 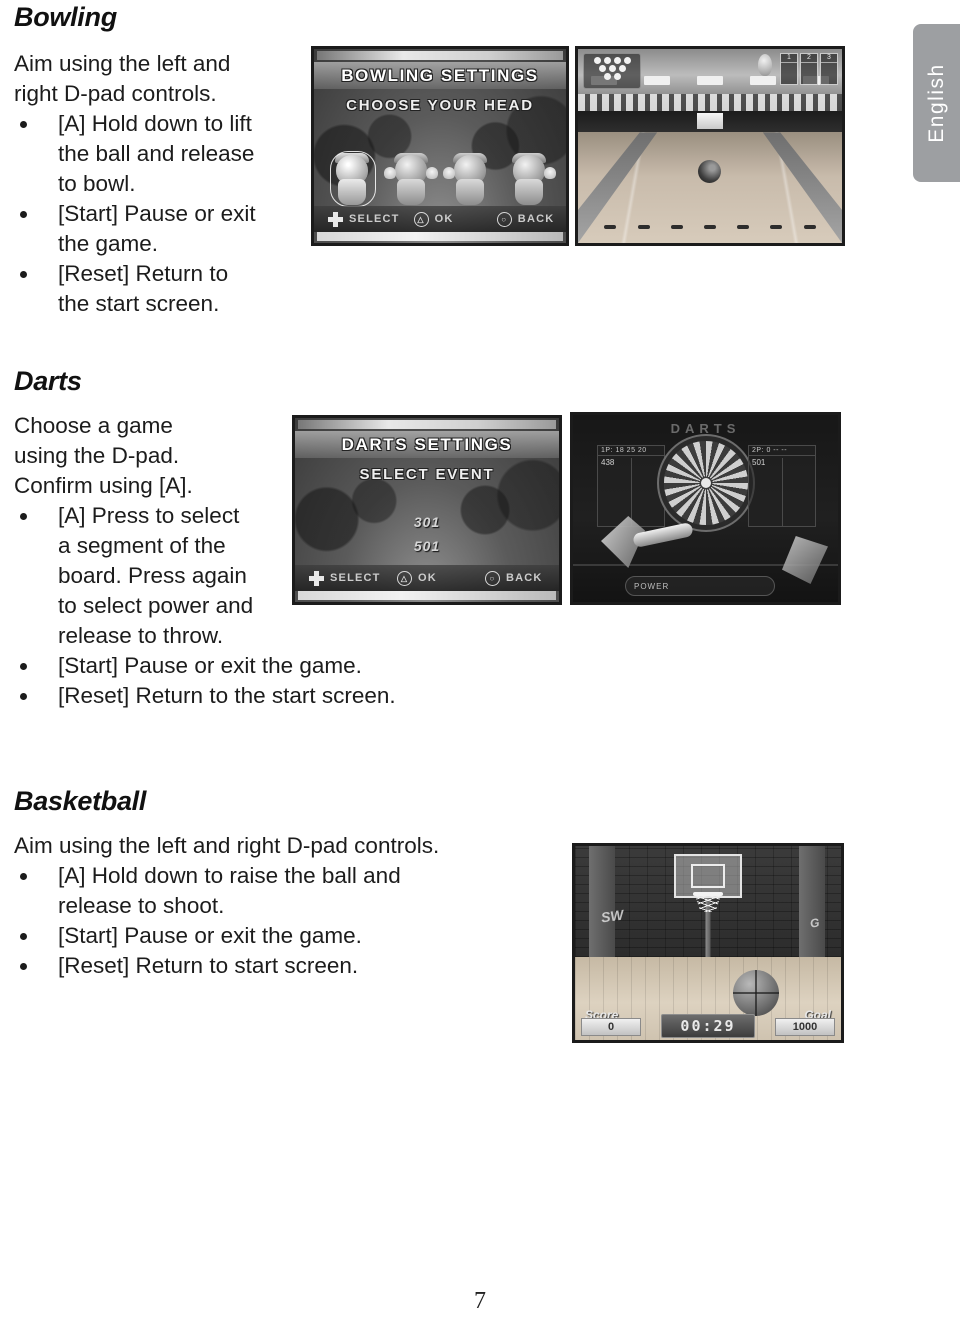 What do you see at coordinates (152, 575) in the screenshot?
I see `bullet-line: board. Press again` at bounding box center [152, 575].